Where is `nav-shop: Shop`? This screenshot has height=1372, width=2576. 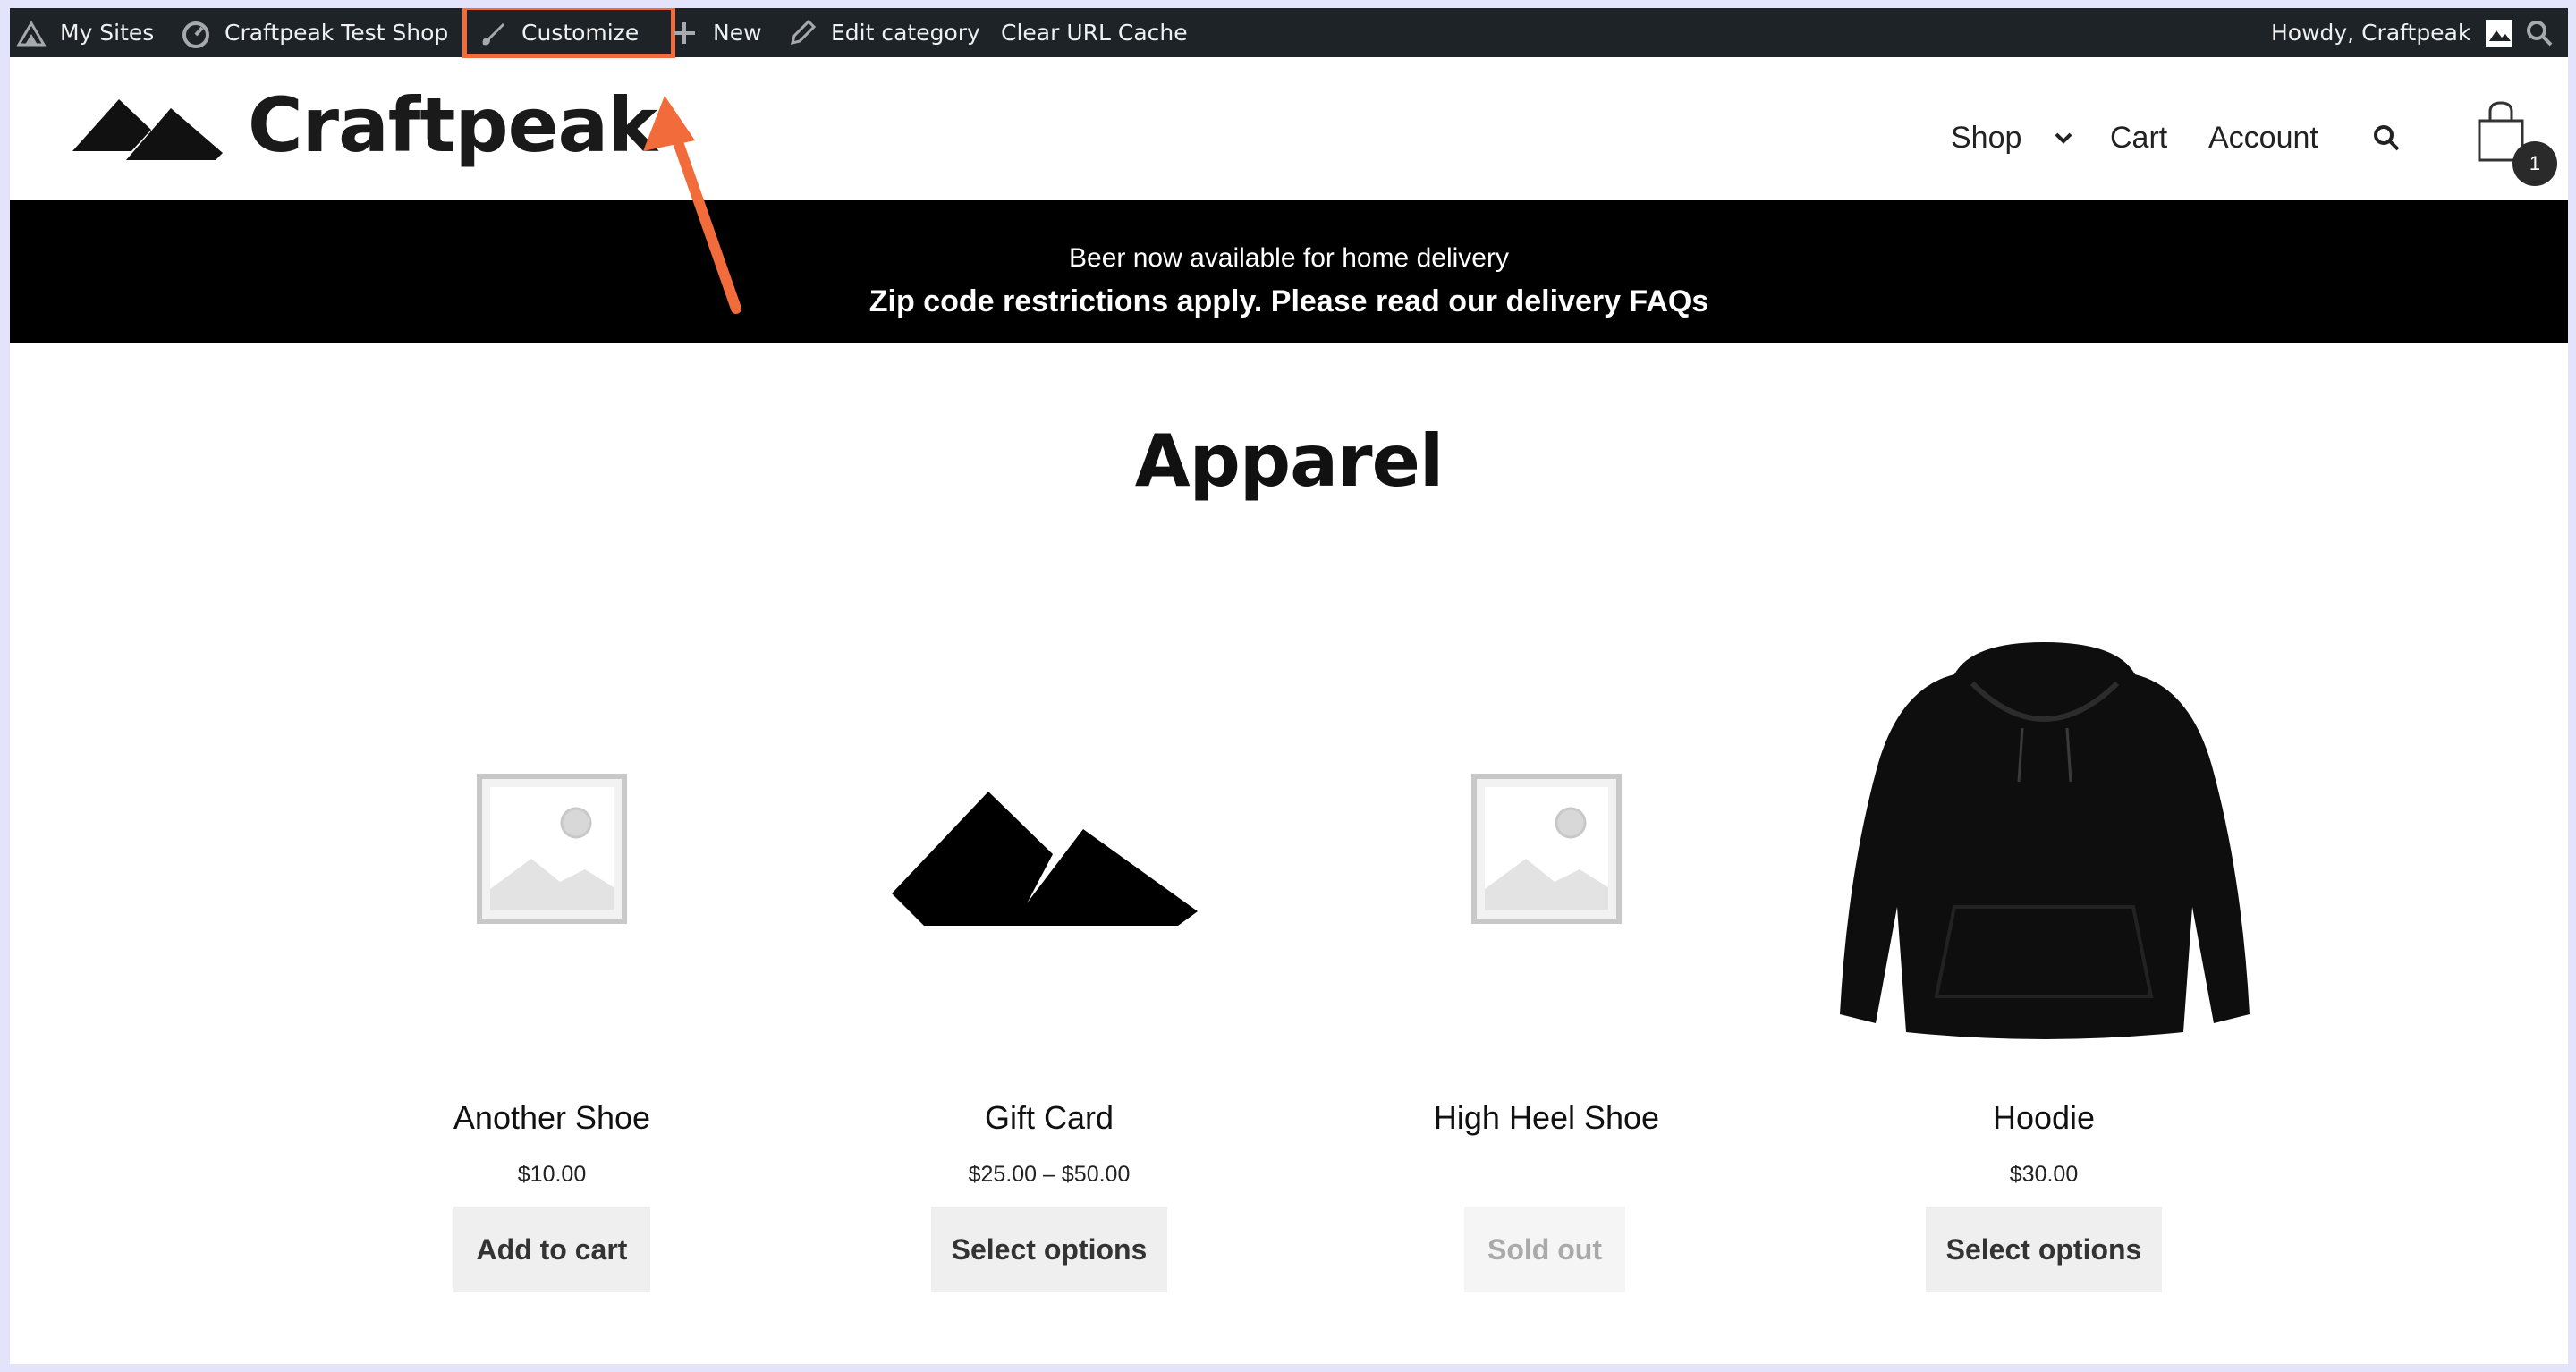
nav-shop: Shop is located at coordinates (1986, 138).